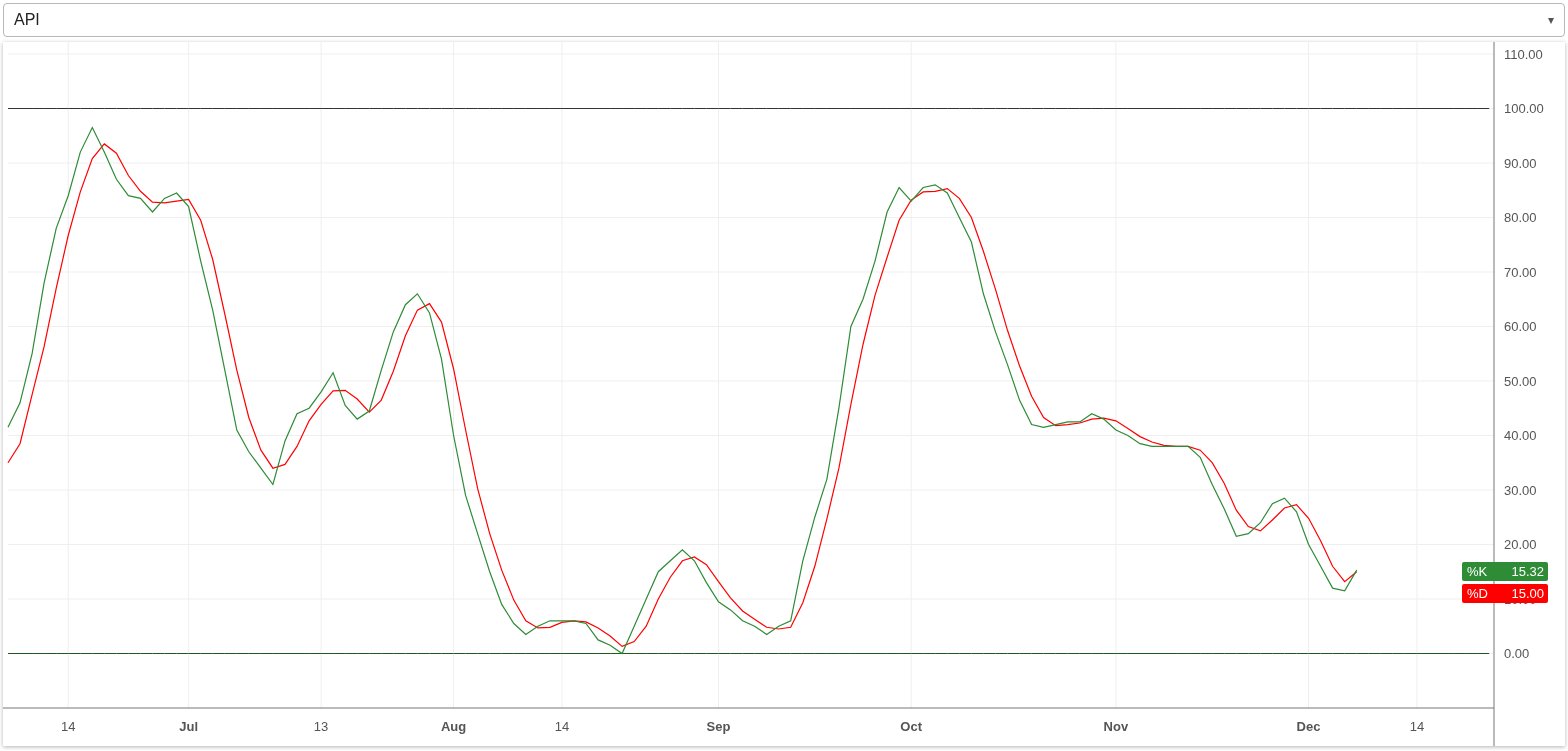 The height and width of the screenshot is (751, 1568). Describe the element at coordinates (1520, 490) in the screenshot. I see `y-axis-label: 30.00` at that location.